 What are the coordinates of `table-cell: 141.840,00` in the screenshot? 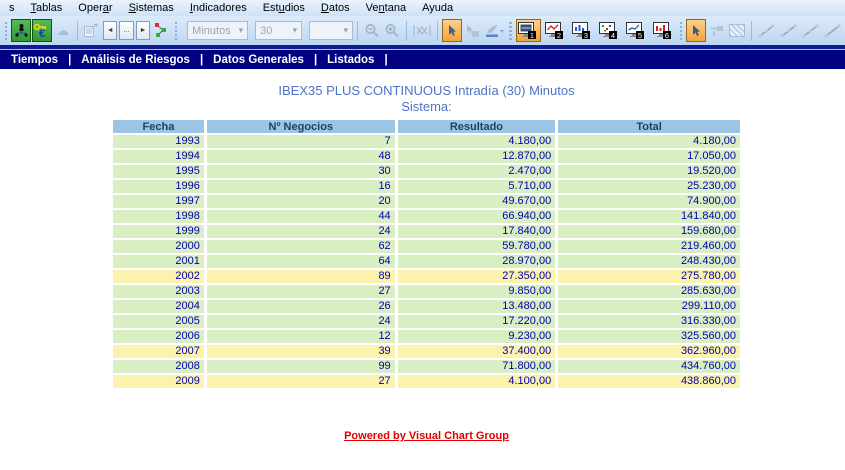 It's located at (649, 216).